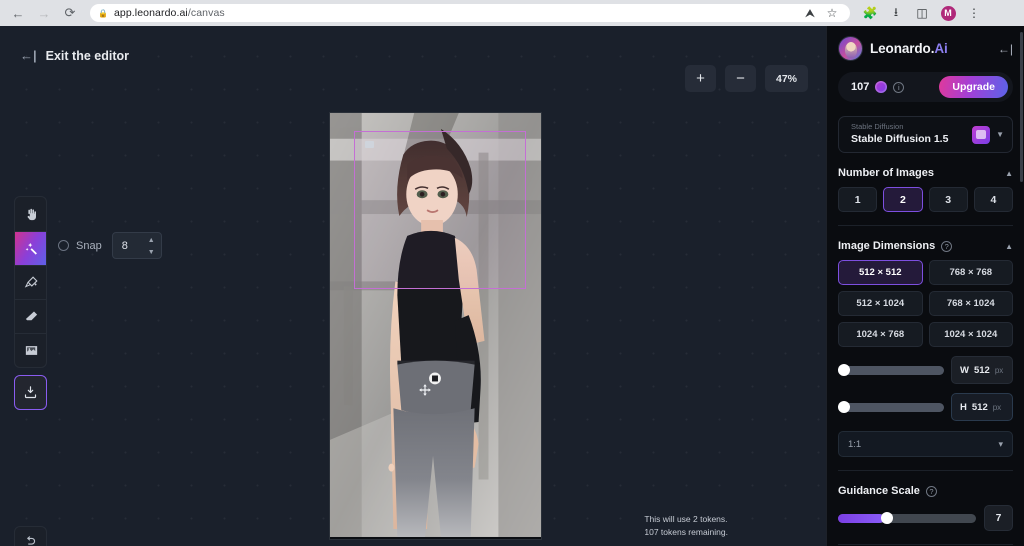 The image size is (1024, 546). What do you see at coordinates (30, 214) in the screenshot?
I see `hand-tool` at bounding box center [30, 214].